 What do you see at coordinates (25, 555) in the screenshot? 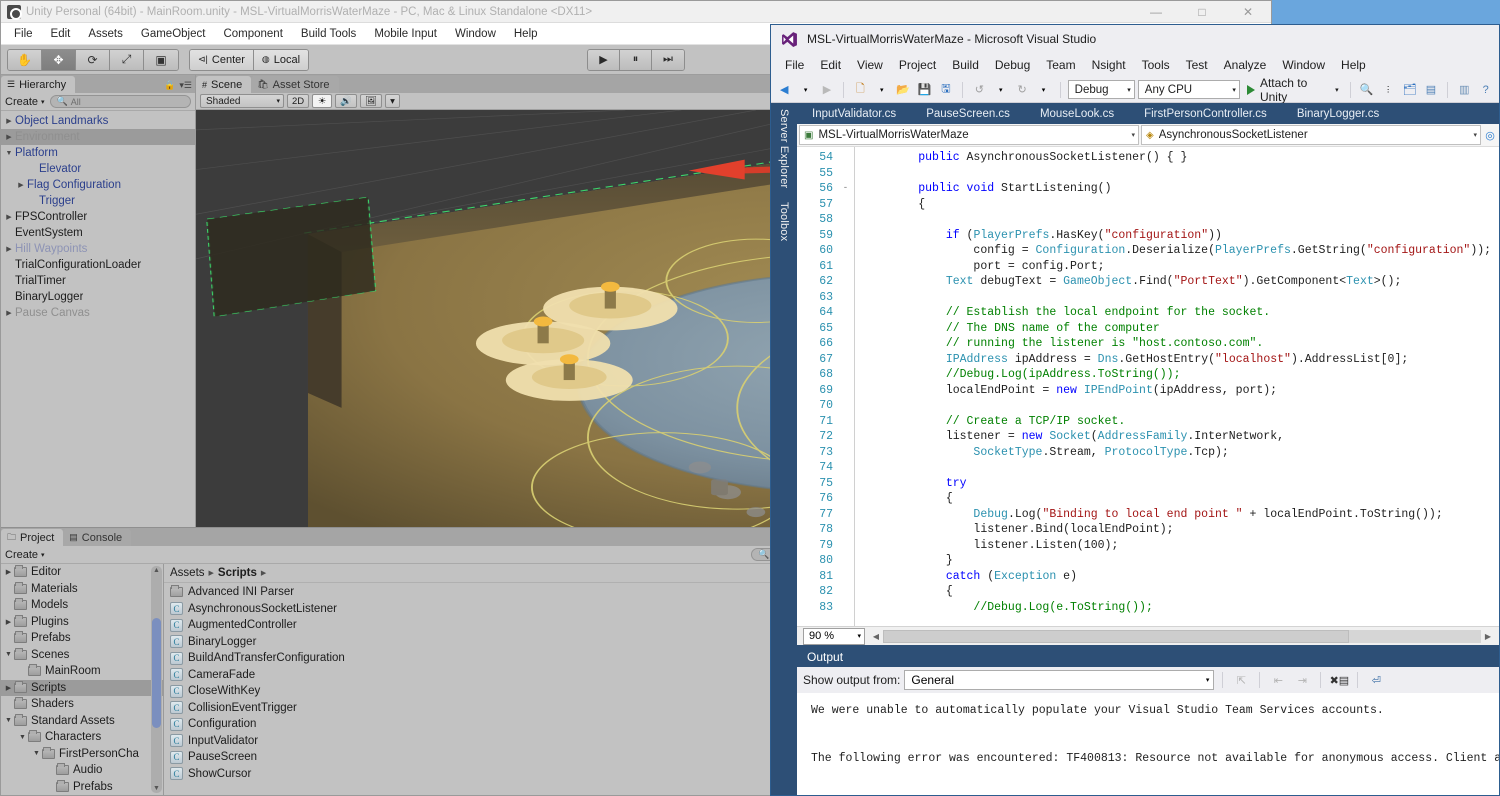
I see `project-create-button: Create ▾` at bounding box center [25, 555].